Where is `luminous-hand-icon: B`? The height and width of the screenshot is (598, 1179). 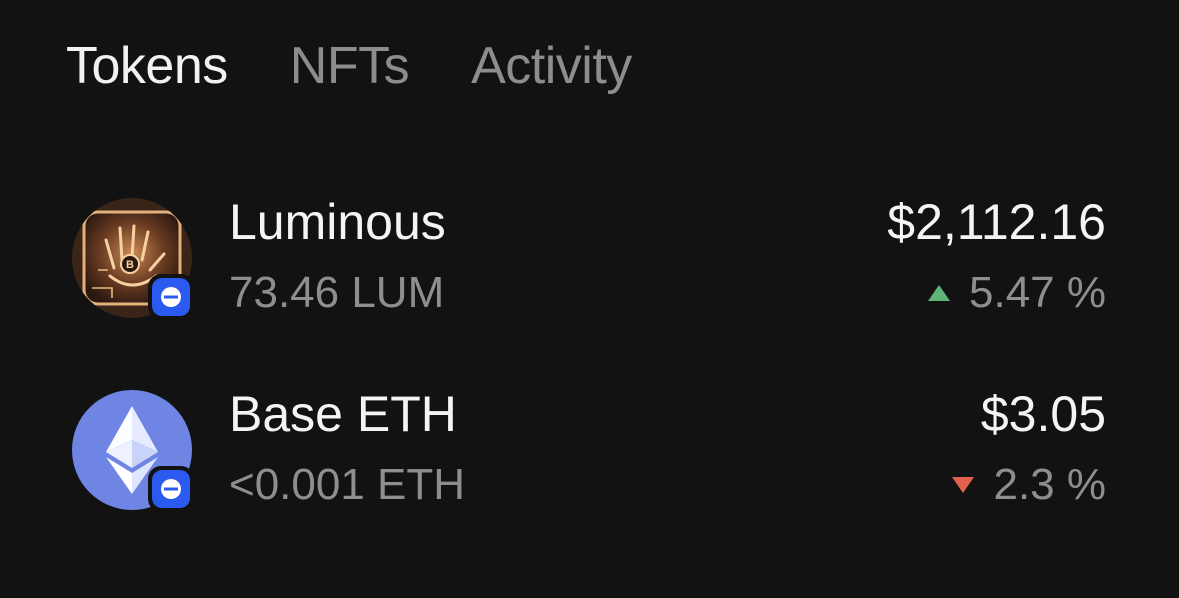
luminous-hand-icon: B is located at coordinates (133, 259).